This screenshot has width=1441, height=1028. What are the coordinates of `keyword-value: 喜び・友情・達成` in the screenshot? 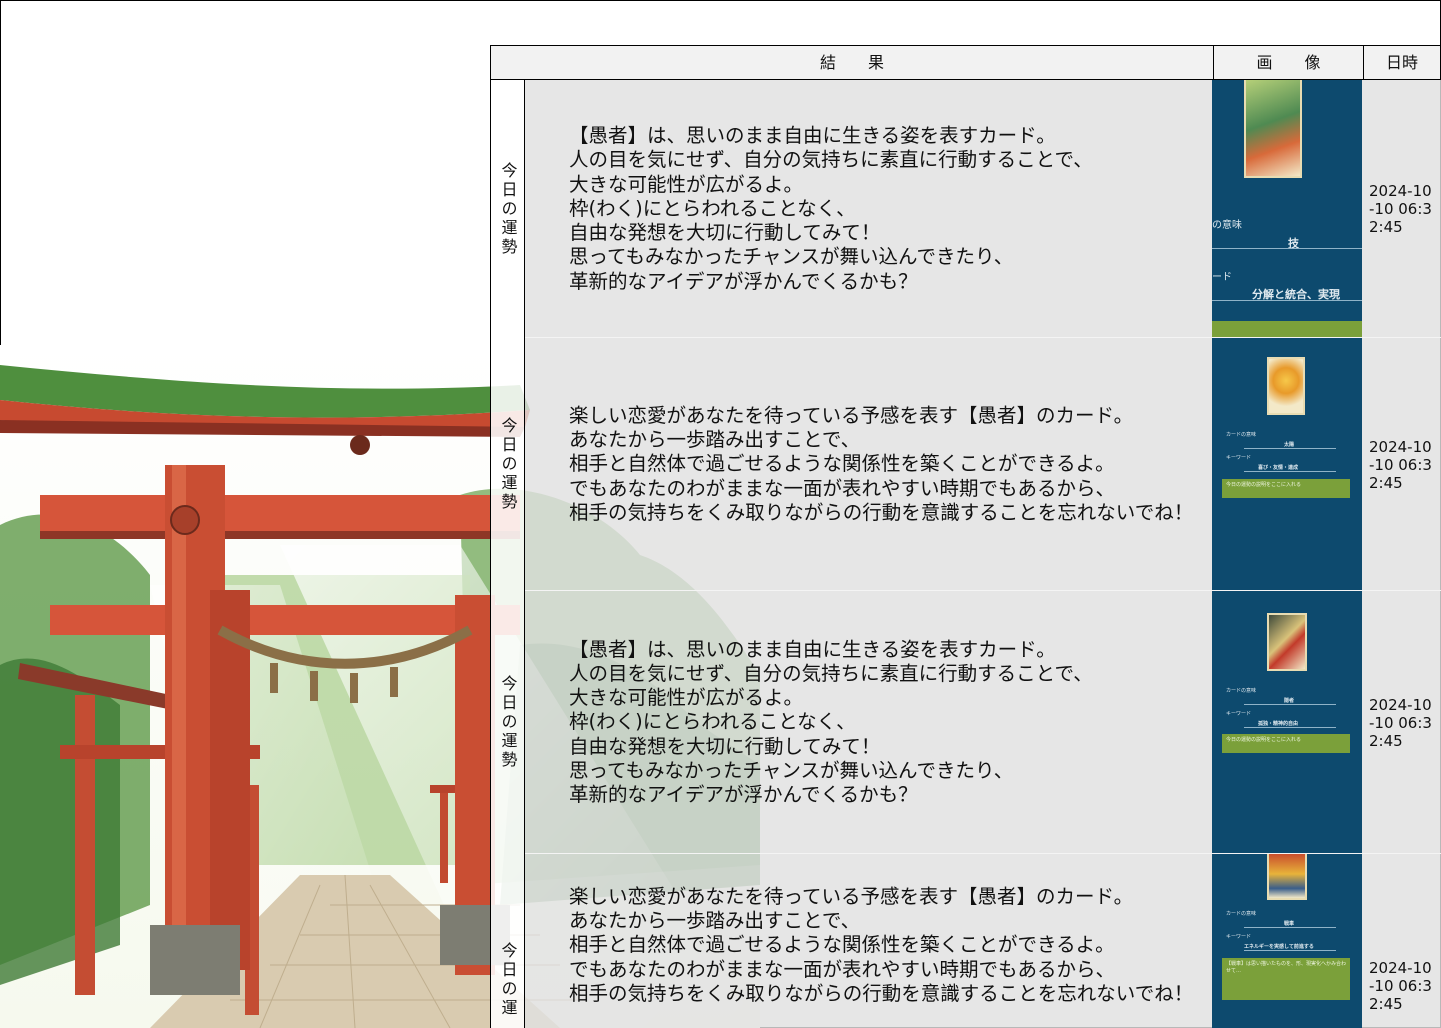 It's located at (1278, 468).